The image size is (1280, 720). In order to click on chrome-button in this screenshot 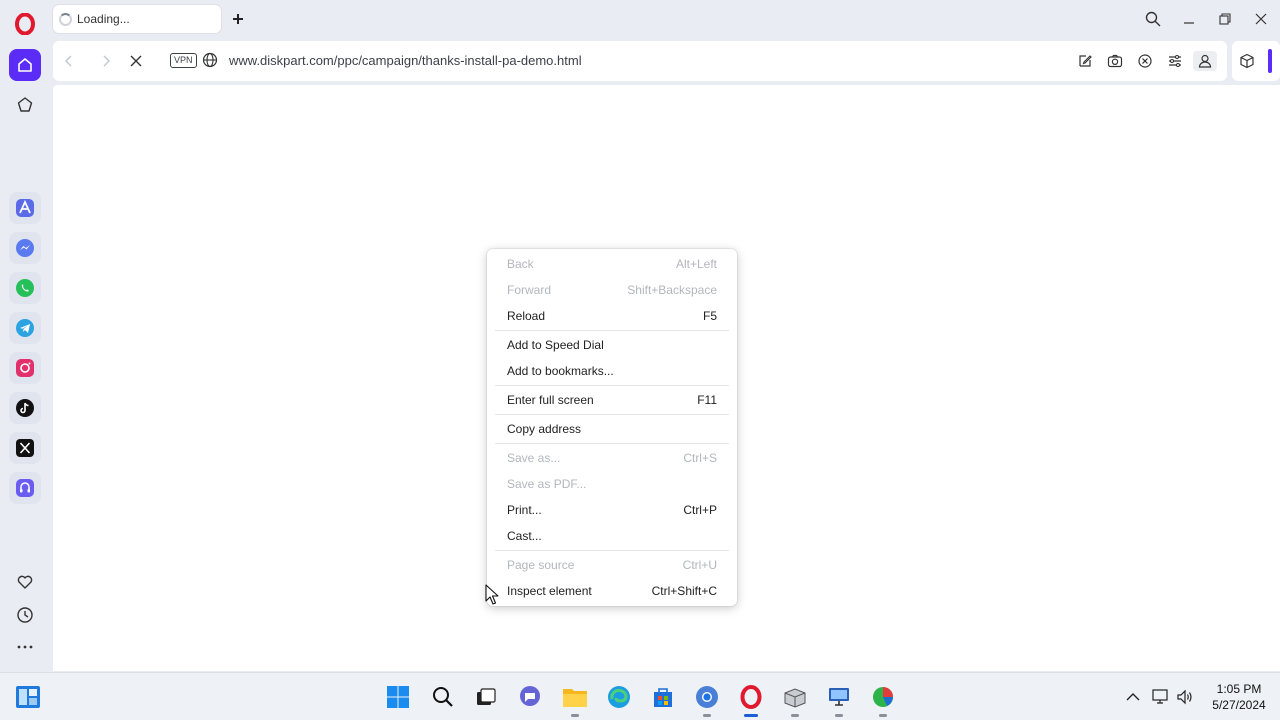, I will do `click(707, 700)`.